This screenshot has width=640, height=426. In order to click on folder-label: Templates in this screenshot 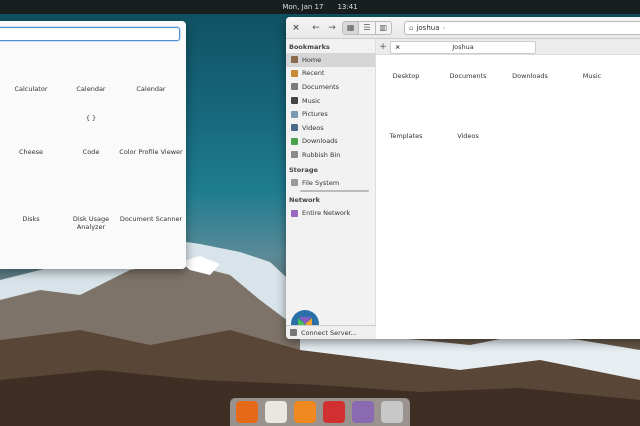, I will do `click(406, 136)`.